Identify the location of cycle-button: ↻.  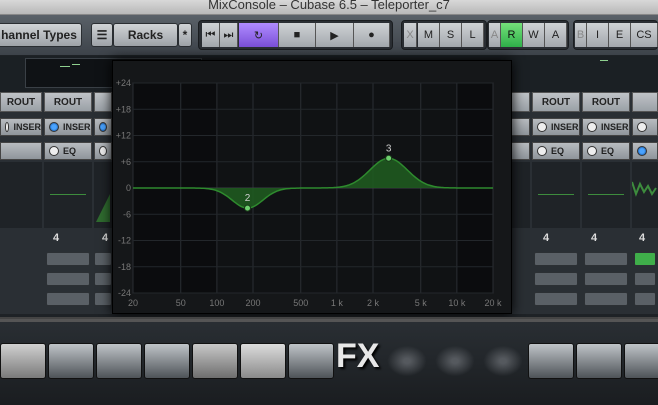
(259, 35).